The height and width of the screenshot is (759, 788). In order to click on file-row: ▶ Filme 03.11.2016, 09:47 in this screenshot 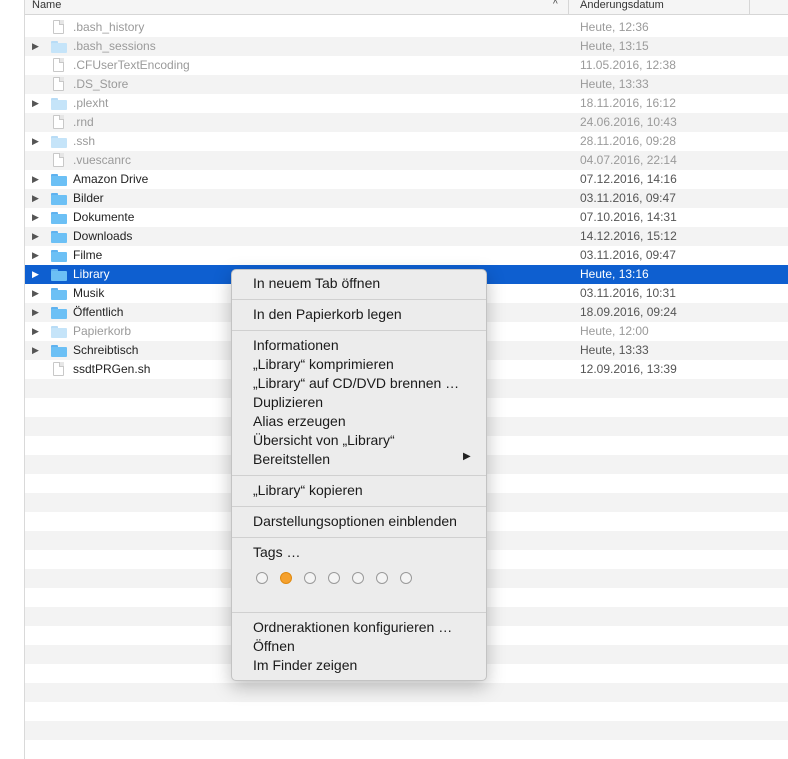, I will do `click(406, 255)`.